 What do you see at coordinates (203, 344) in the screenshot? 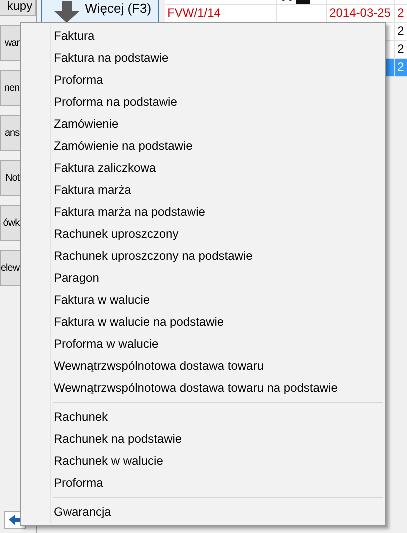
I see `menu-item: Proforma w walucie` at bounding box center [203, 344].